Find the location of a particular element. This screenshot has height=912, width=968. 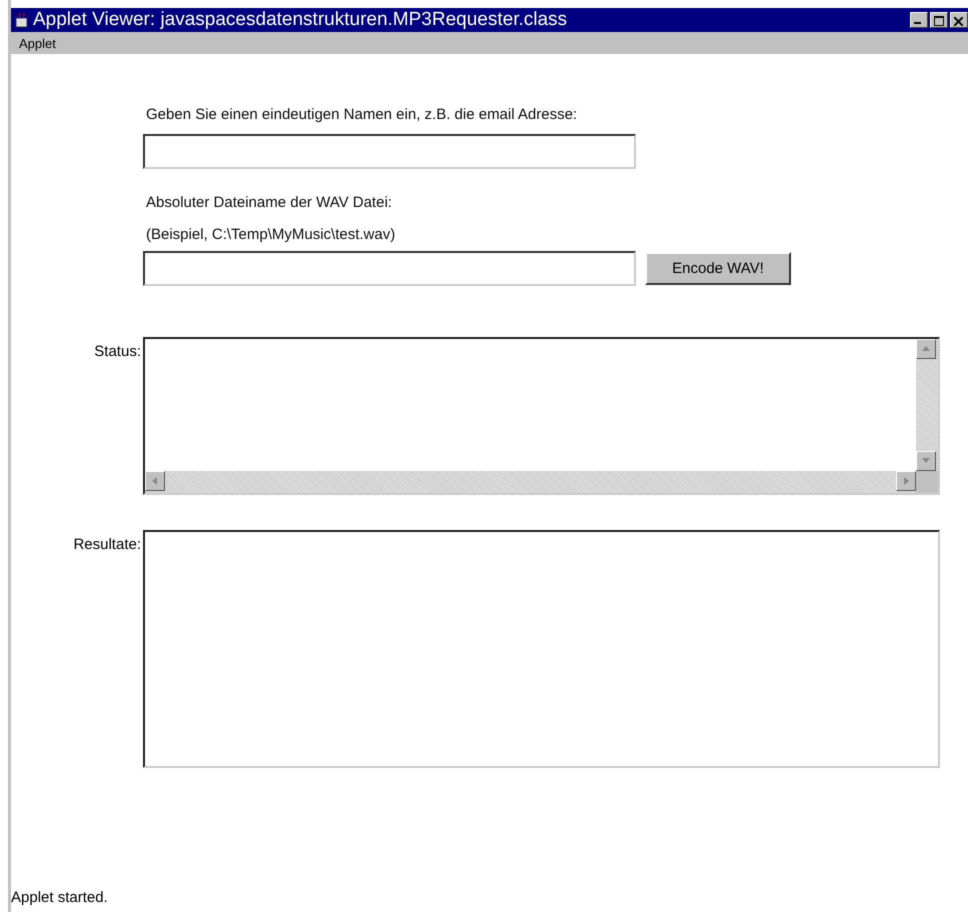

vertical-scrollbar is located at coordinates (927, 405).